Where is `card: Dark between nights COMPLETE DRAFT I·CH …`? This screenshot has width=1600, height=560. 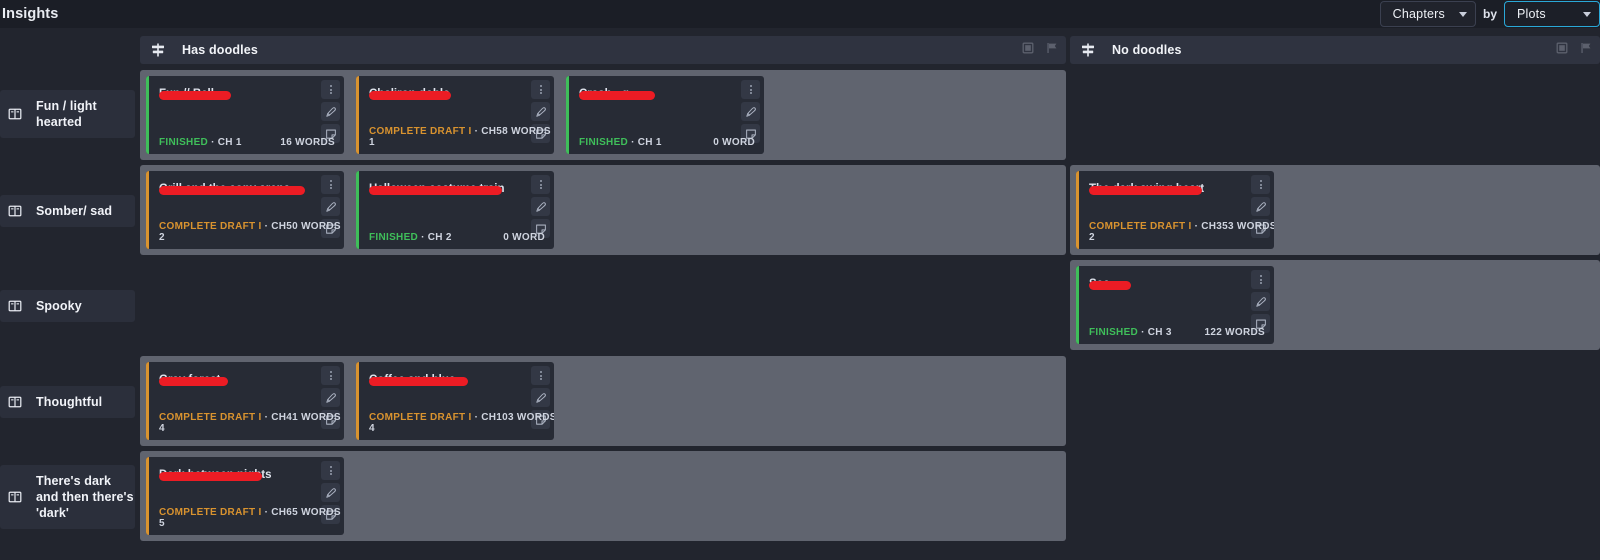 card: Dark between nights COMPLETE DRAFT I·CH … is located at coordinates (245, 496).